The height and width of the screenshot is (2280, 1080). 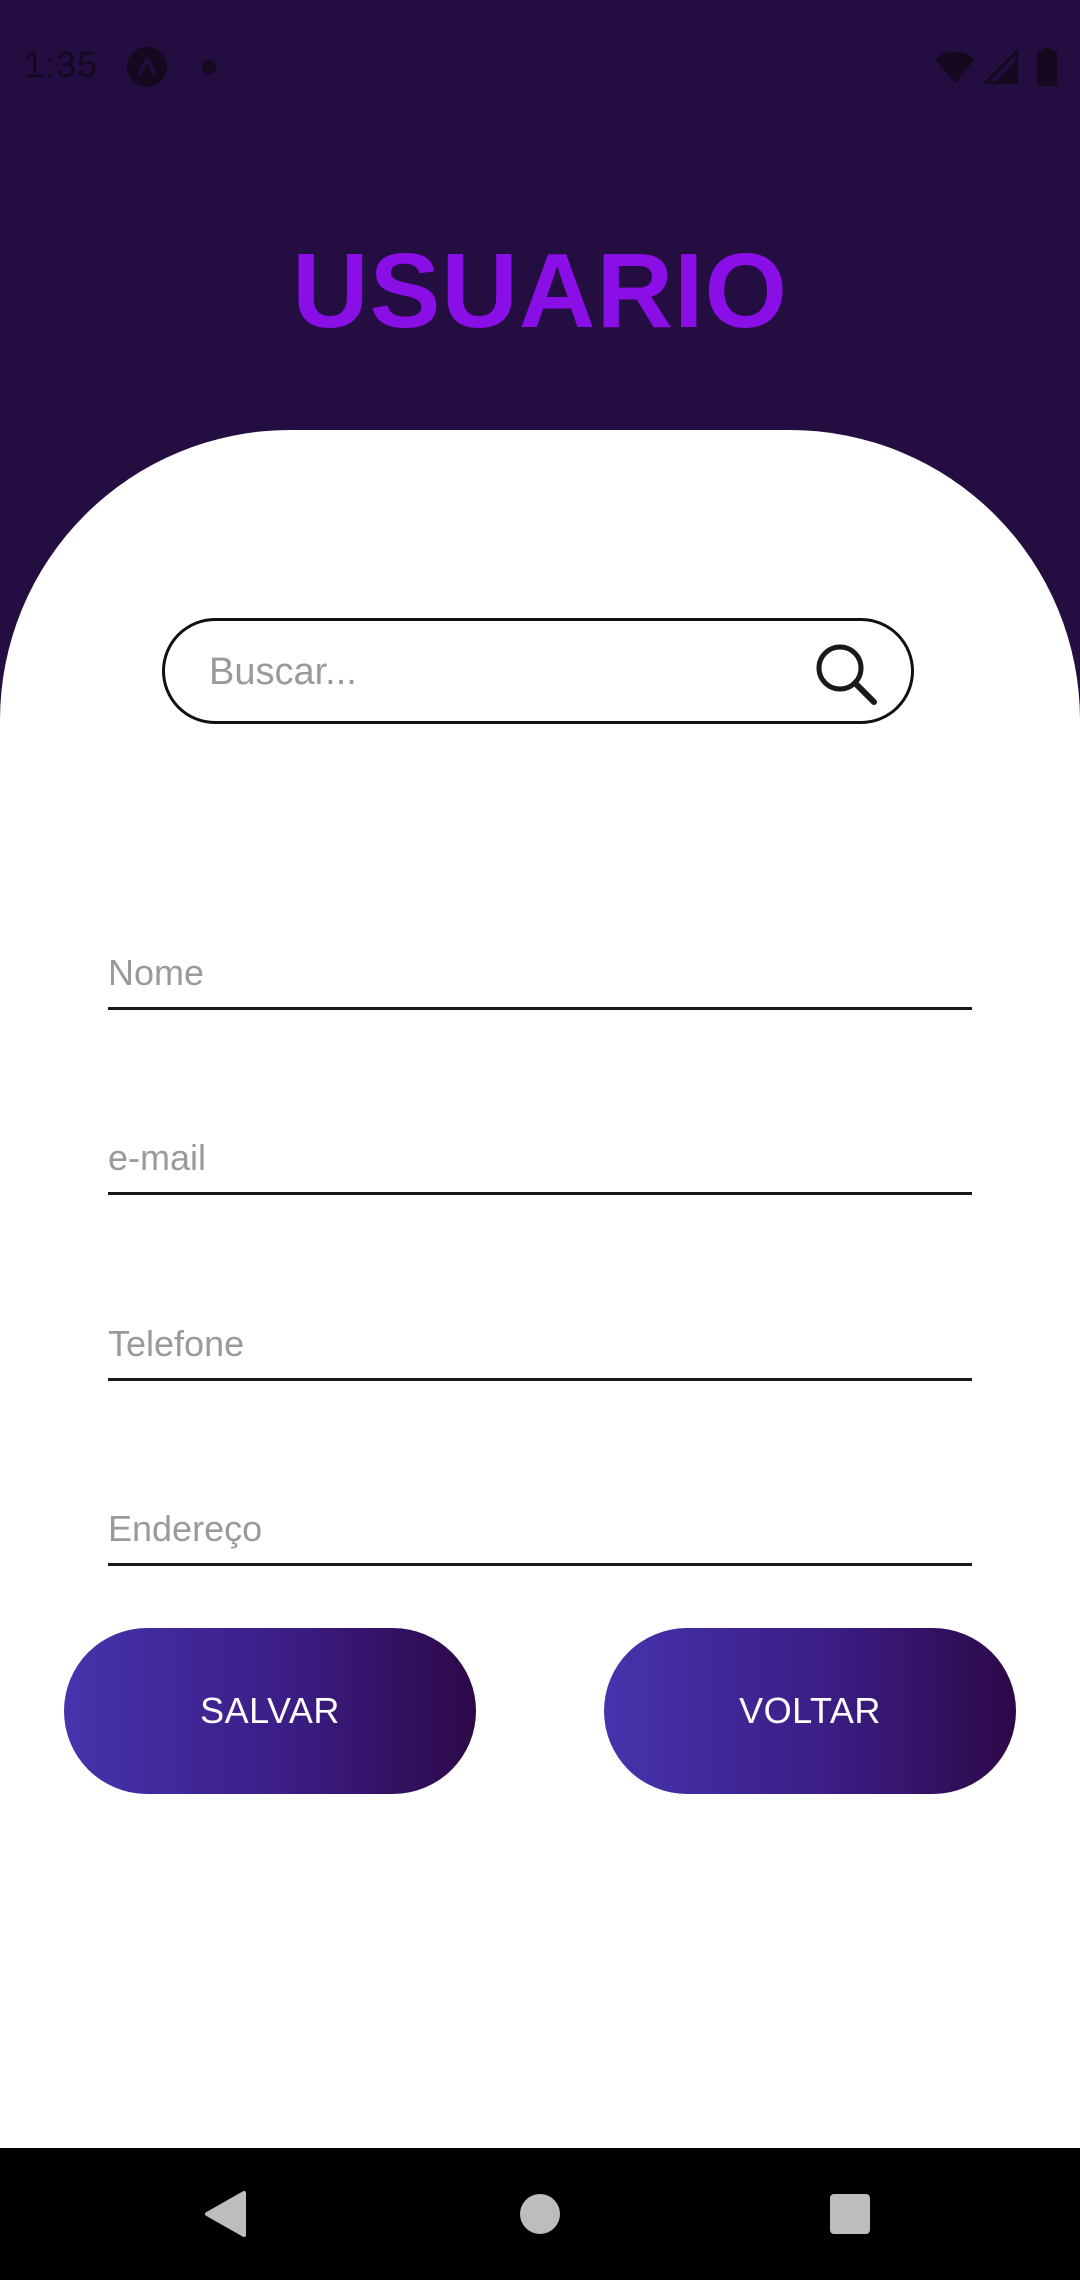 I want to click on search-input, so click(x=509, y=672).